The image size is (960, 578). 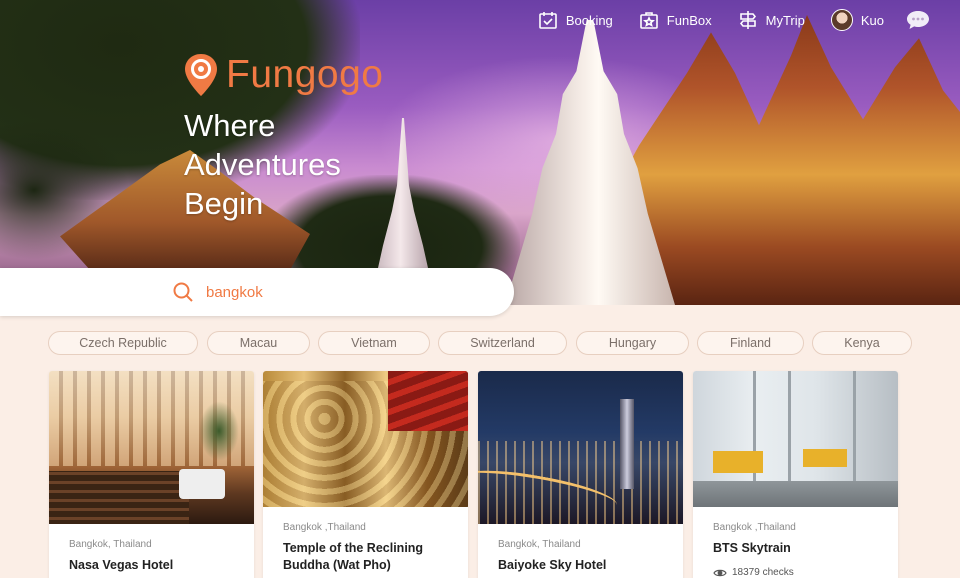 I want to click on search-input, so click(x=351, y=292).